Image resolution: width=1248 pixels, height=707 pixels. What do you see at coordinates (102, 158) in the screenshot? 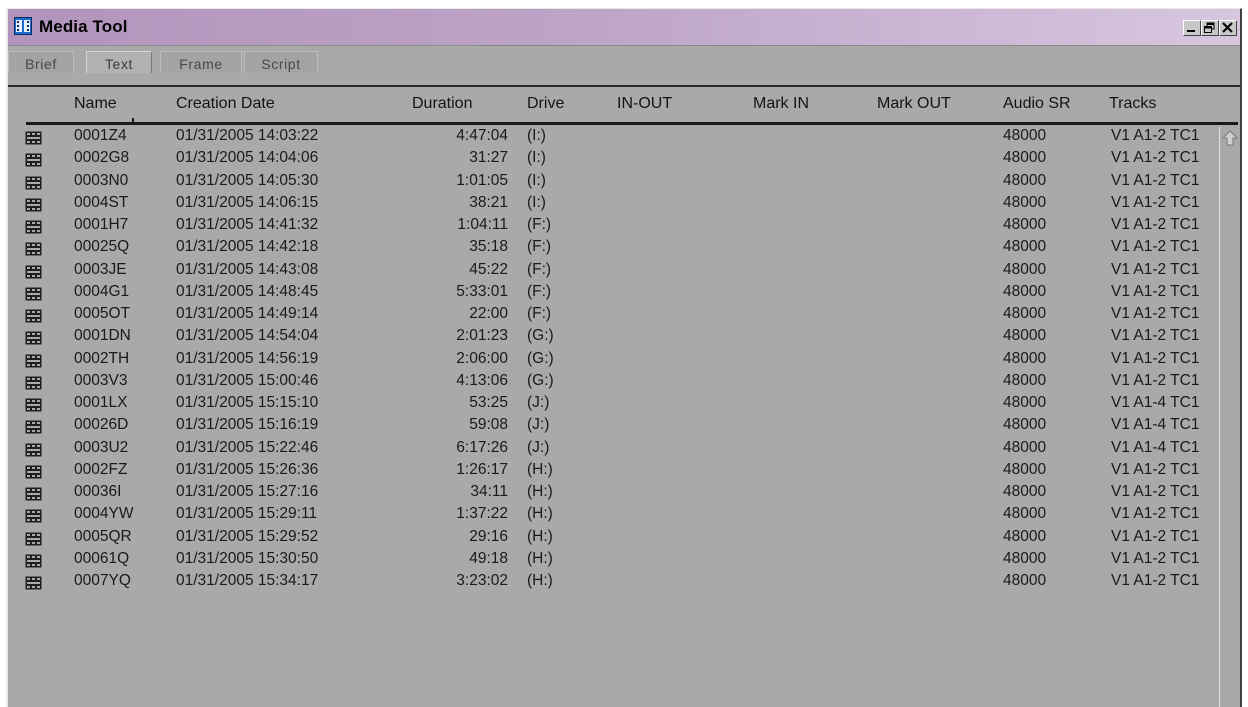
I see `clip-name: 0002G8` at bounding box center [102, 158].